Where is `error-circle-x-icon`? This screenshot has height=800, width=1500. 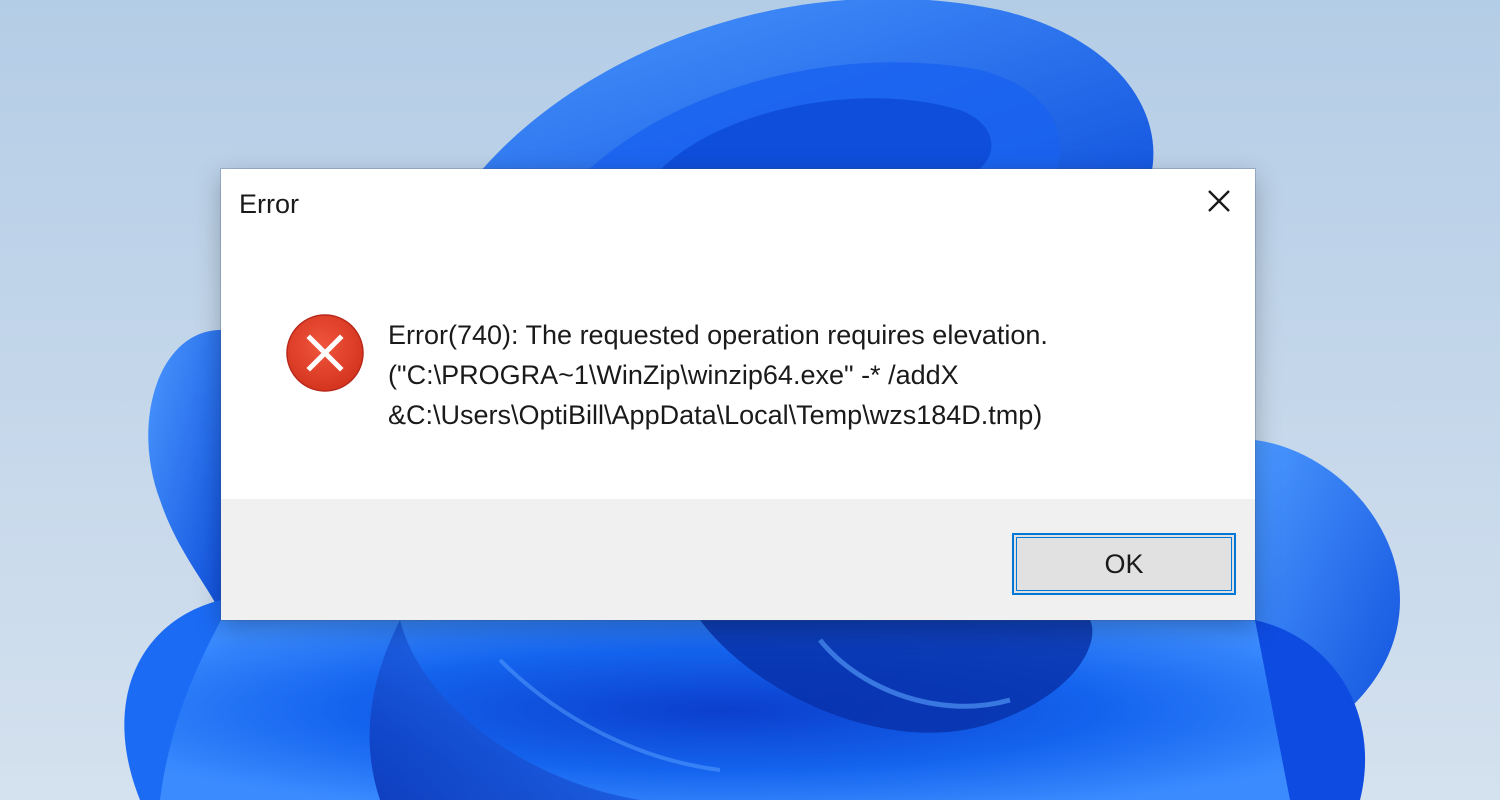
error-circle-x-icon is located at coordinates (325, 353).